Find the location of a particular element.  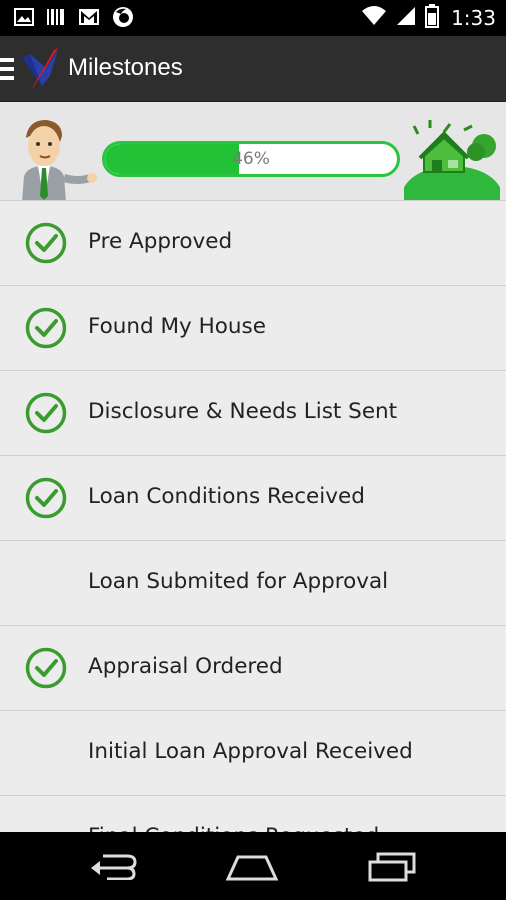

list-item: Pre Approved is located at coordinates (253, 243).